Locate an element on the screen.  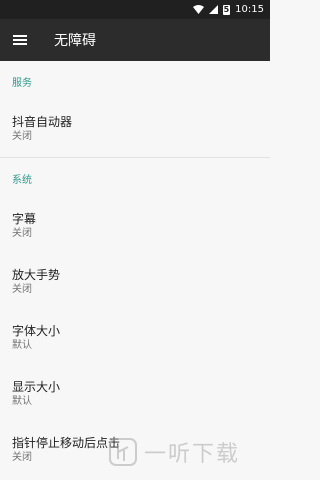
app-bar: 无障碍 is located at coordinates (135, 40).